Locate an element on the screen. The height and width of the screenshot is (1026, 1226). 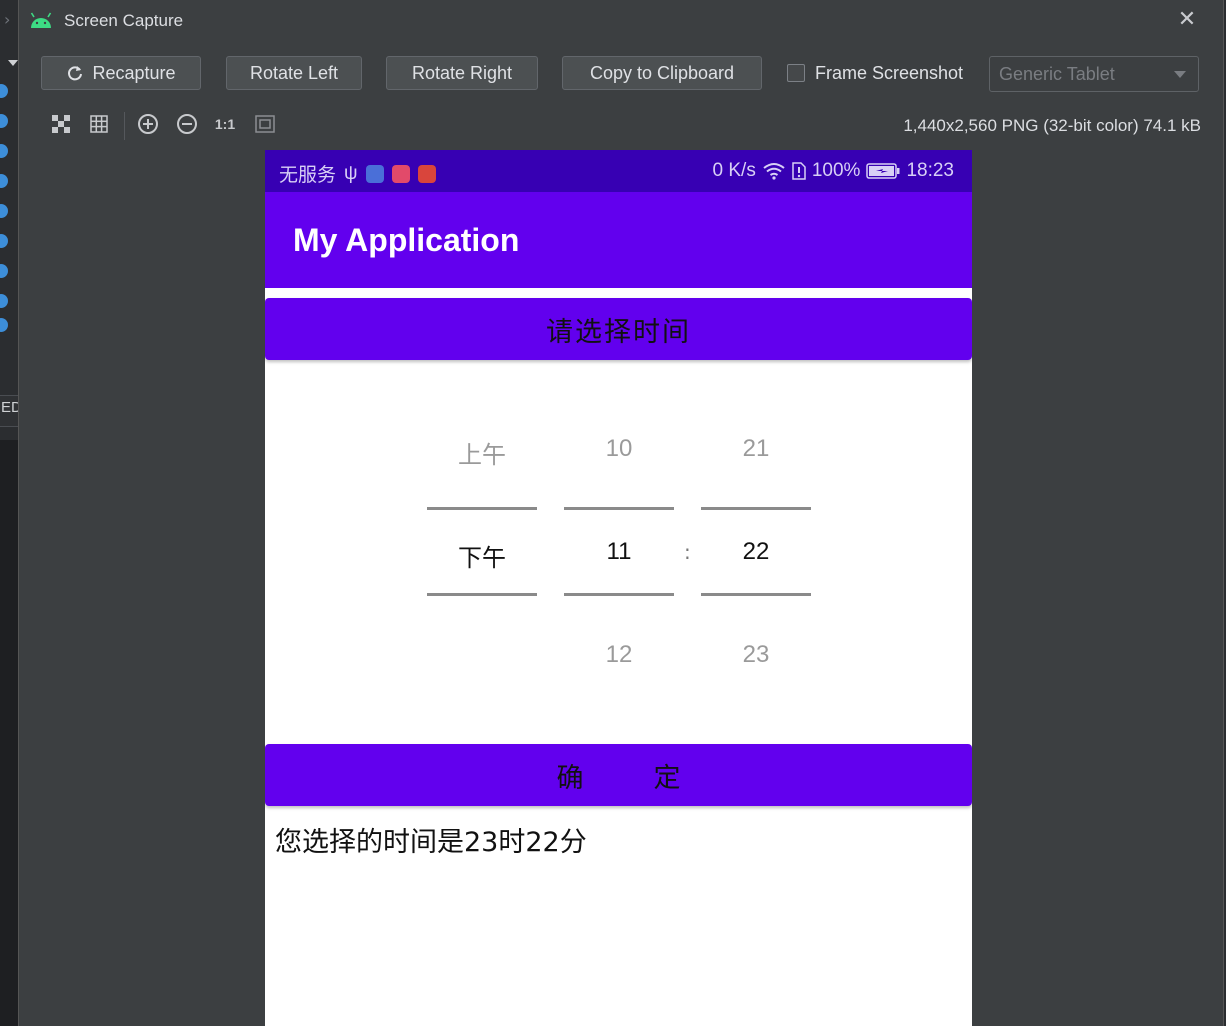
dialog-title: Screen Capture is located at coordinates (124, 20).